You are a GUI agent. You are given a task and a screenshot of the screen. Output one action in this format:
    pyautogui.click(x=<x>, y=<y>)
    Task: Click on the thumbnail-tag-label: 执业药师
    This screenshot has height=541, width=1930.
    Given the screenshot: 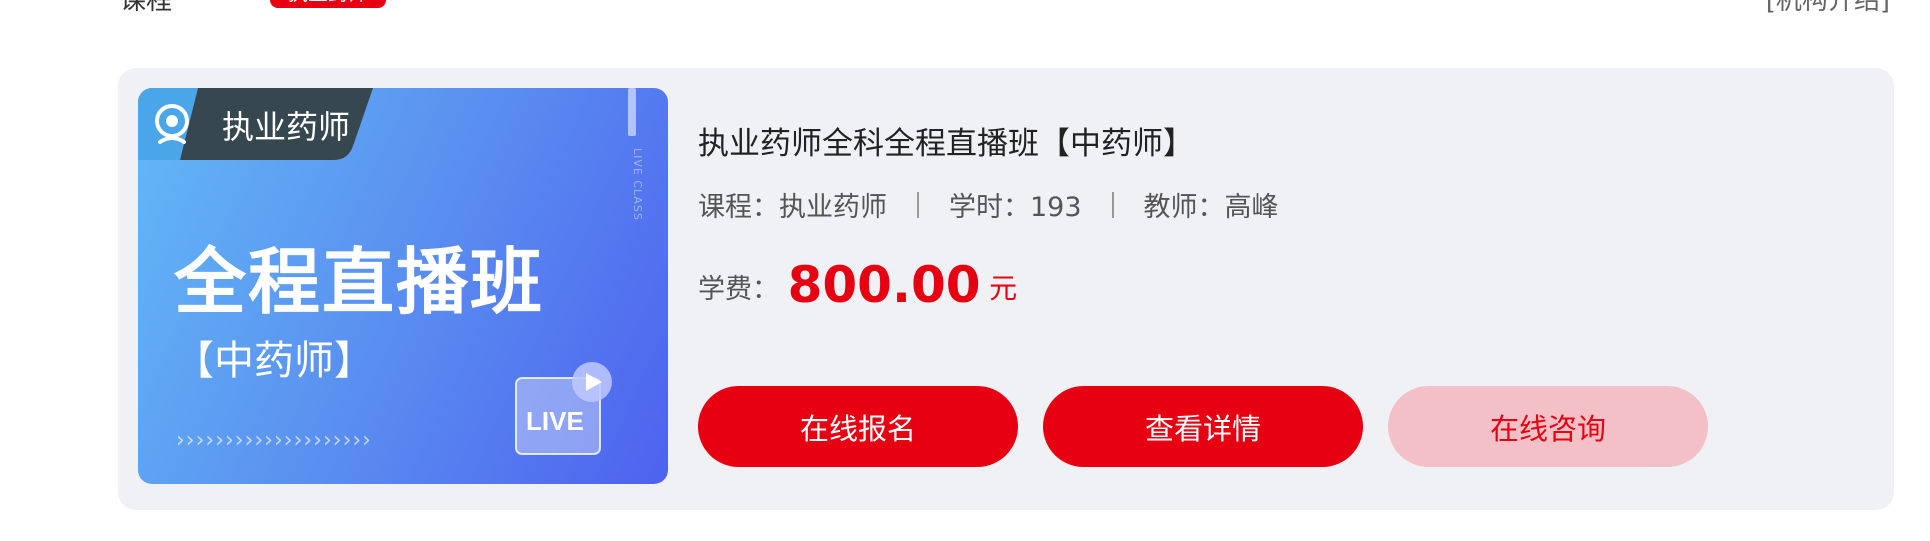 What is the action you would take?
    pyautogui.click(x=286, y=127)
    